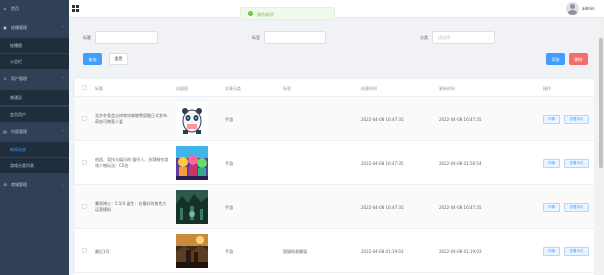 The image size is (604, 275). What do you see at coordinates (34, 78) in the screenshot?
I see `sidebar-group-users: ♙ 用户管理 ⌃` at bounding box center [34, 78].